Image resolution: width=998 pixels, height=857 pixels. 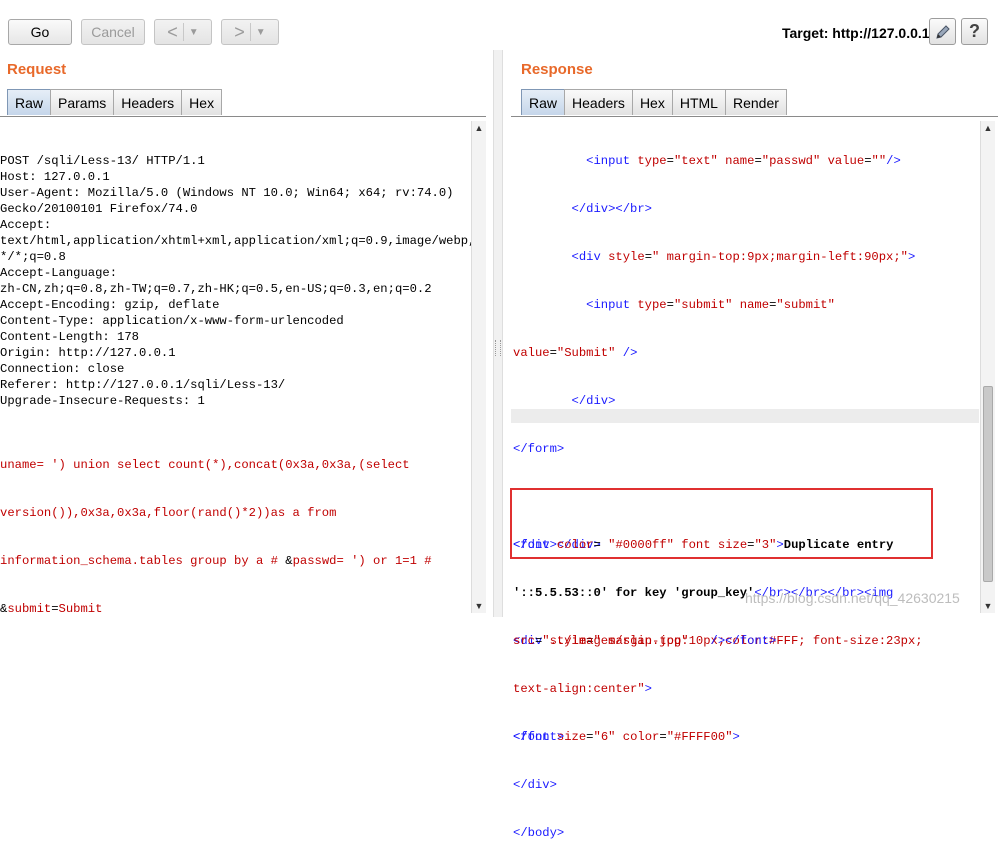 What do you see at coordinates (384, 561) in the screenshot?
I see `param-passwd-value: = ') or 1=1 #` at bounding box center [384, 561].